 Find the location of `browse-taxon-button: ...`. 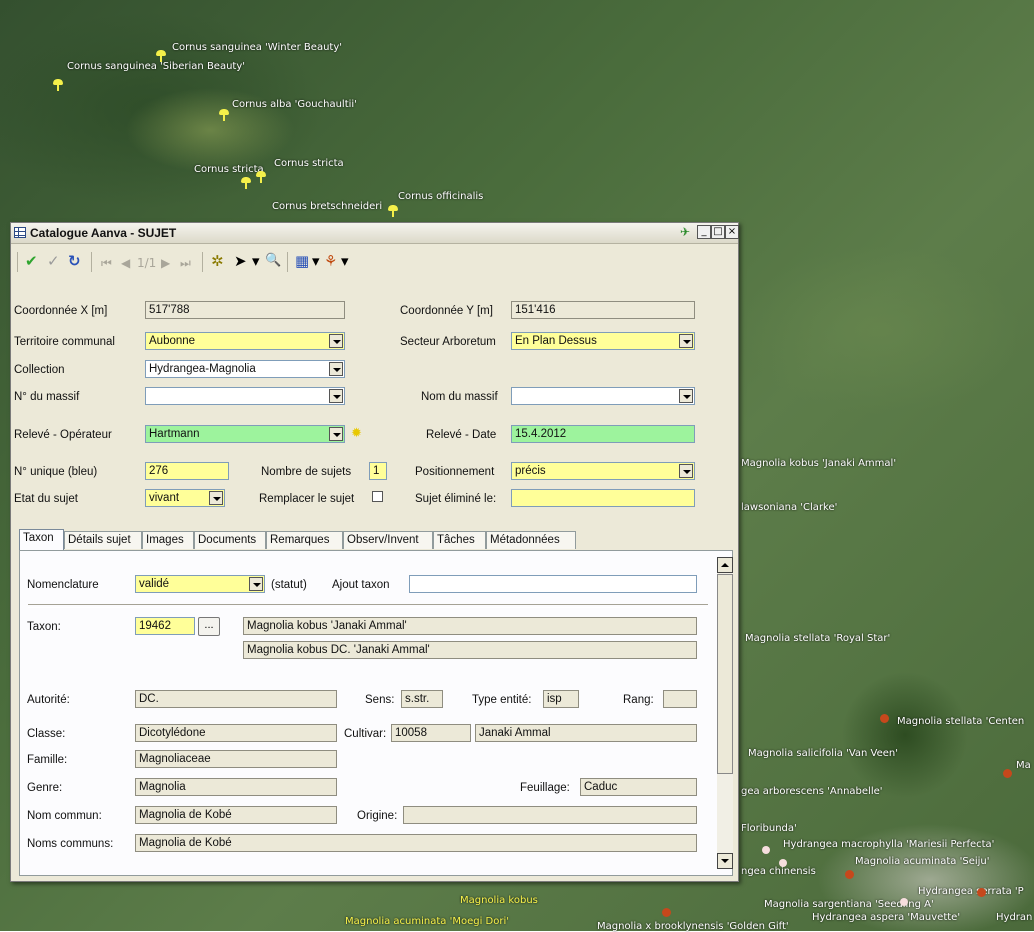

browse-taxon-button: ... is located at coordinates (209, 626).